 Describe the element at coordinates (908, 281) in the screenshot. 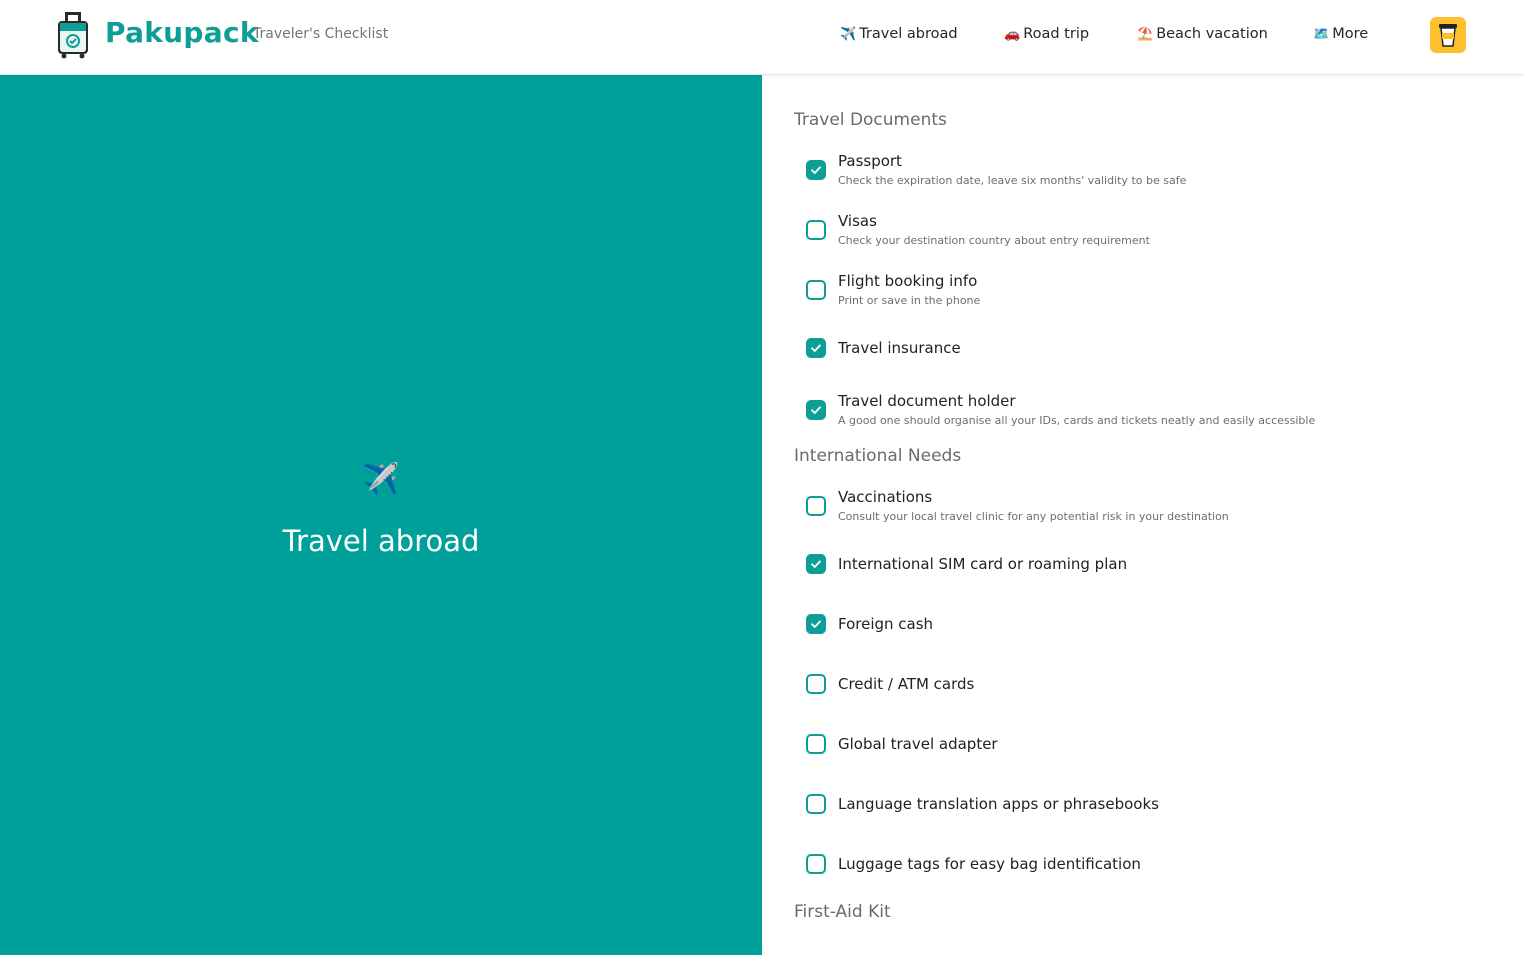

I see `item-label: Flight booking info` at that location.